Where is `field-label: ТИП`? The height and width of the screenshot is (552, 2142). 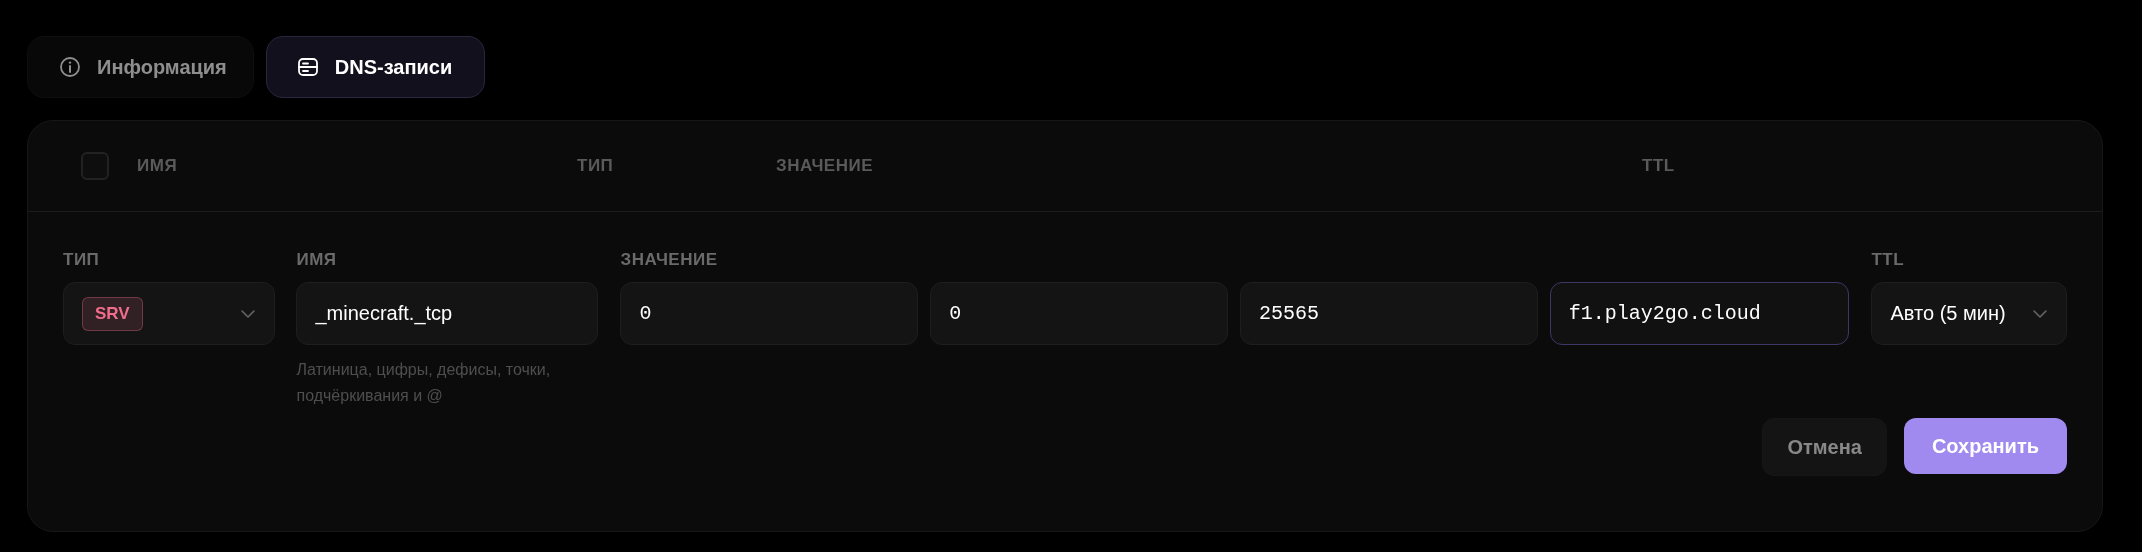 field-label: ТИП is located at coordinates (81, 259).